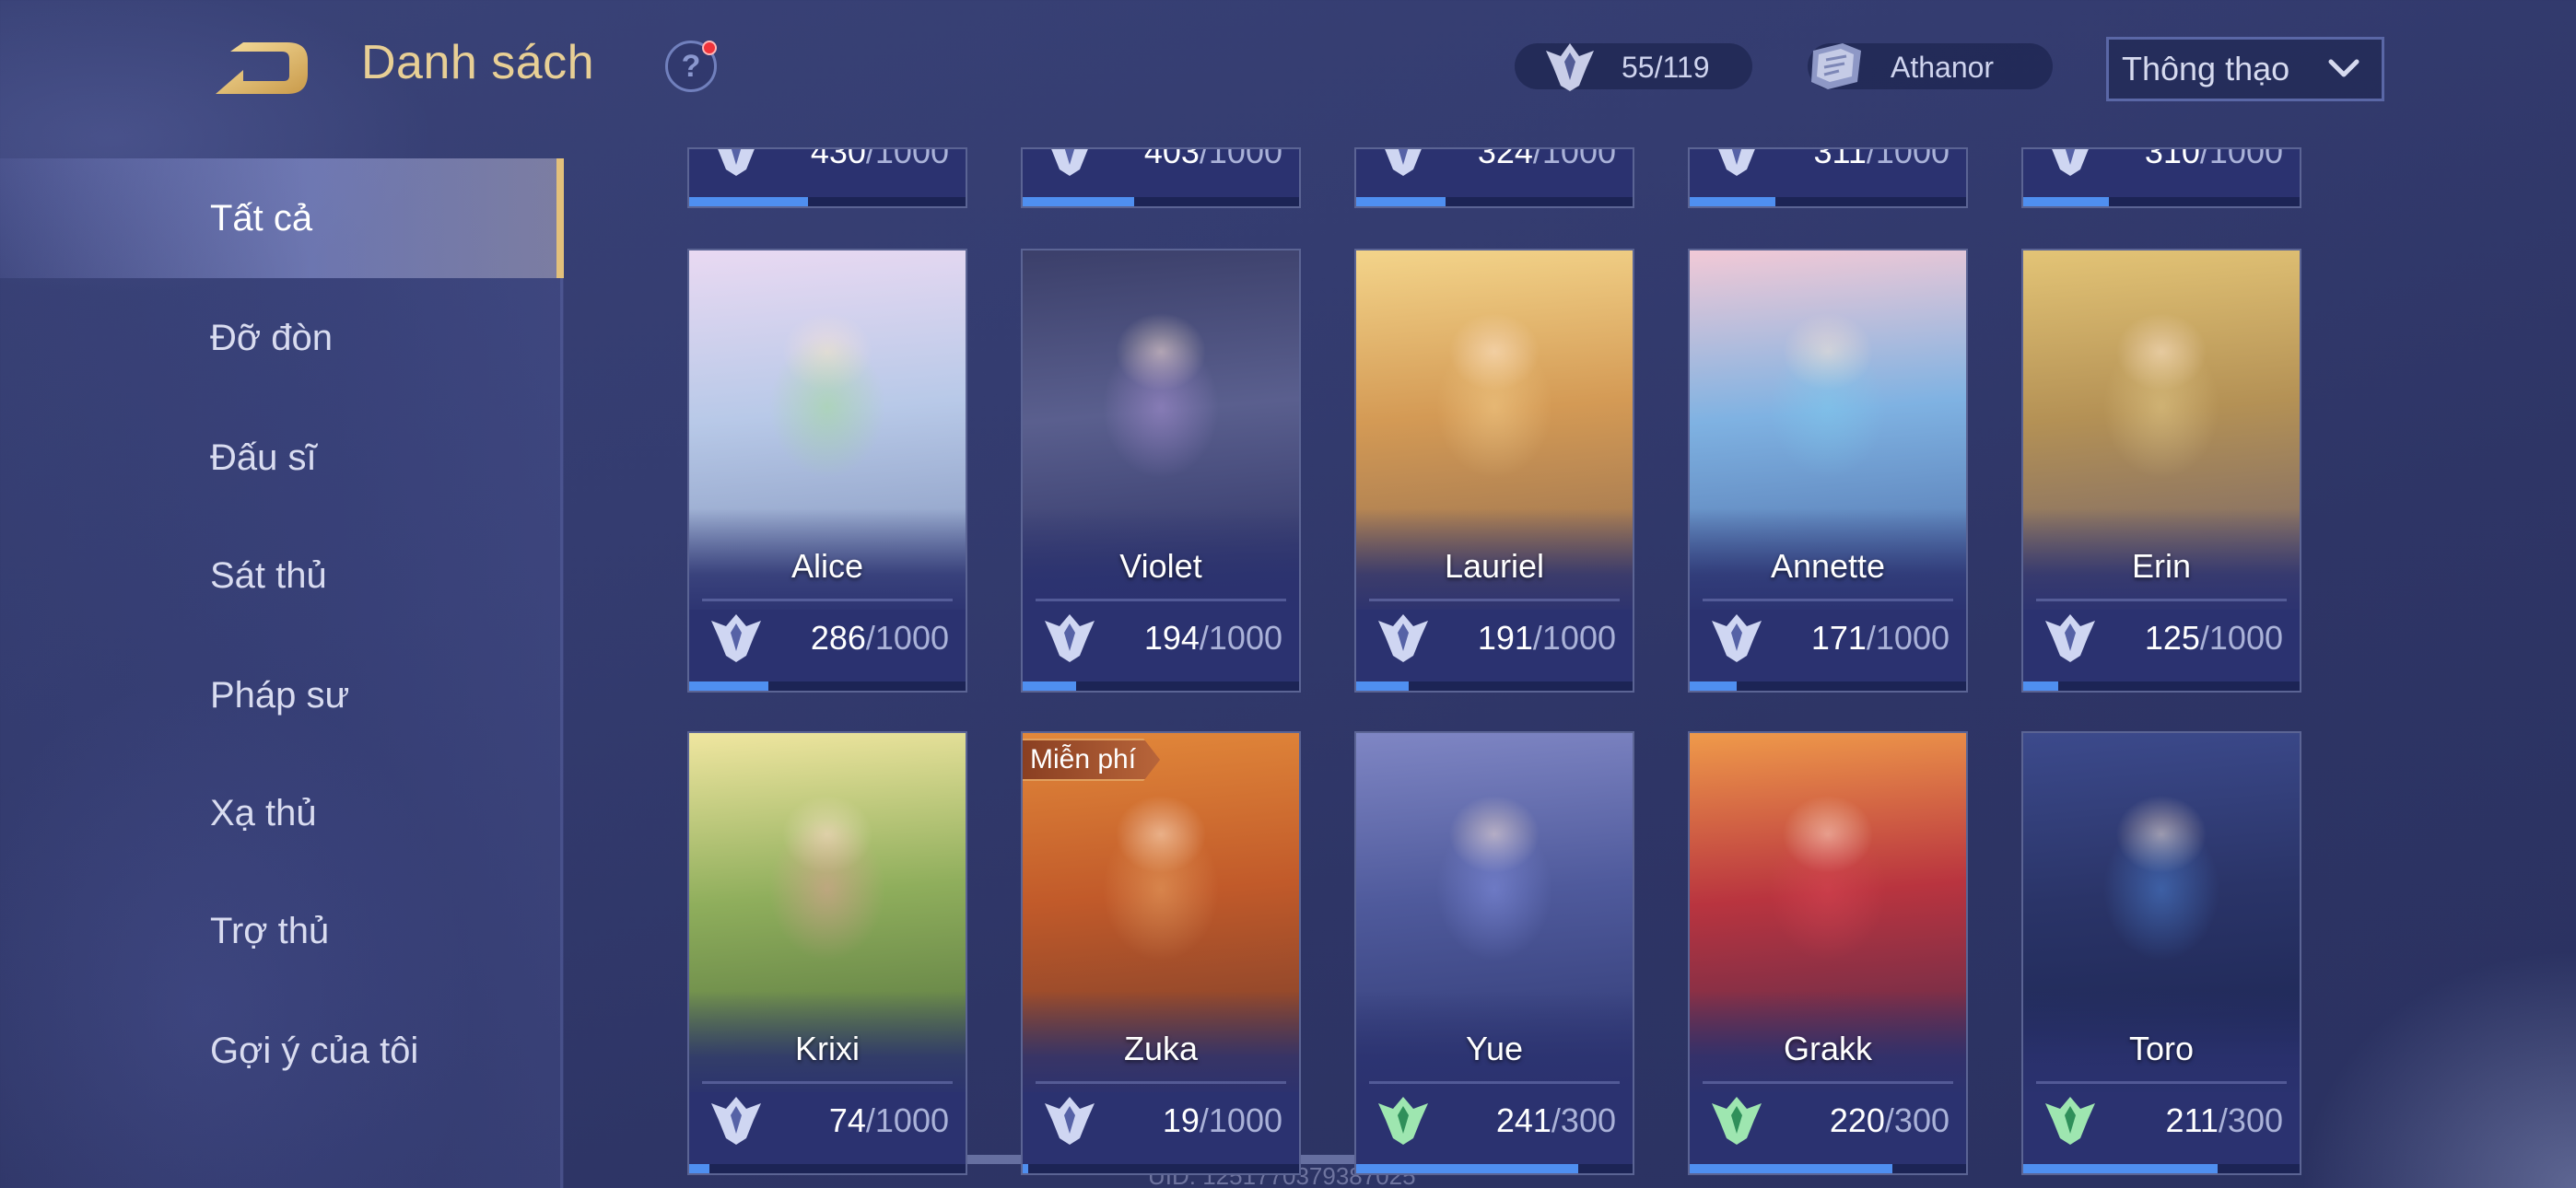 This screenshot has height=1188, width=2576. What do you see at coordinates (268, 575) in the screenshot?
I see `sidebar-item-label: Sát thủ` at bounding box center [268, 575].